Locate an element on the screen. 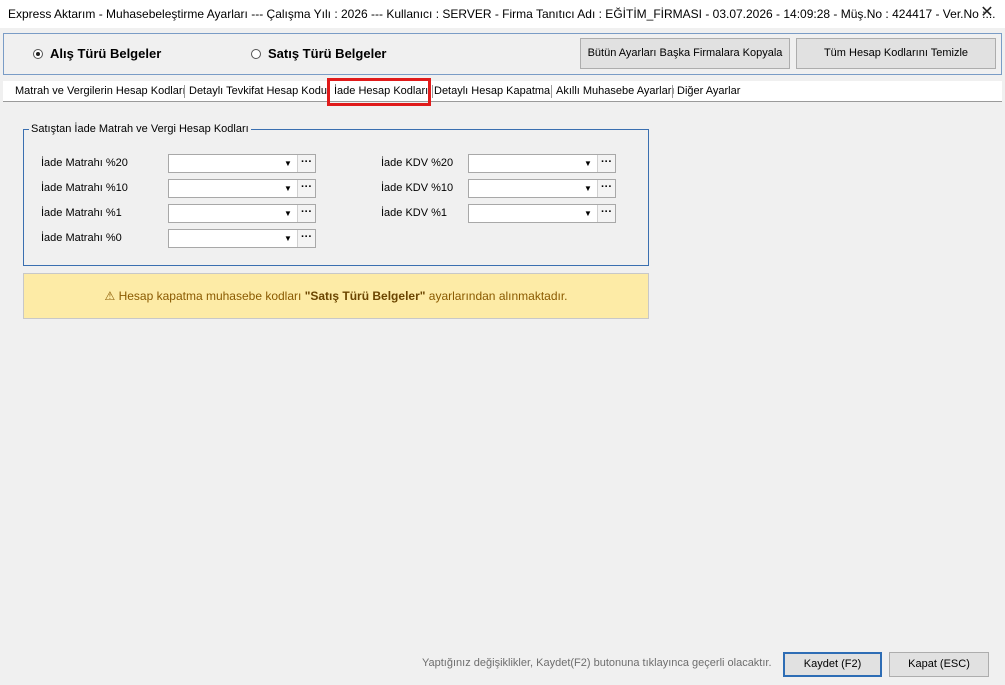 The height and width of the screenshot is (685, 1005). tab-diger-ayarlar: Diğer Ayarlar is located at coordinates (708, 91).